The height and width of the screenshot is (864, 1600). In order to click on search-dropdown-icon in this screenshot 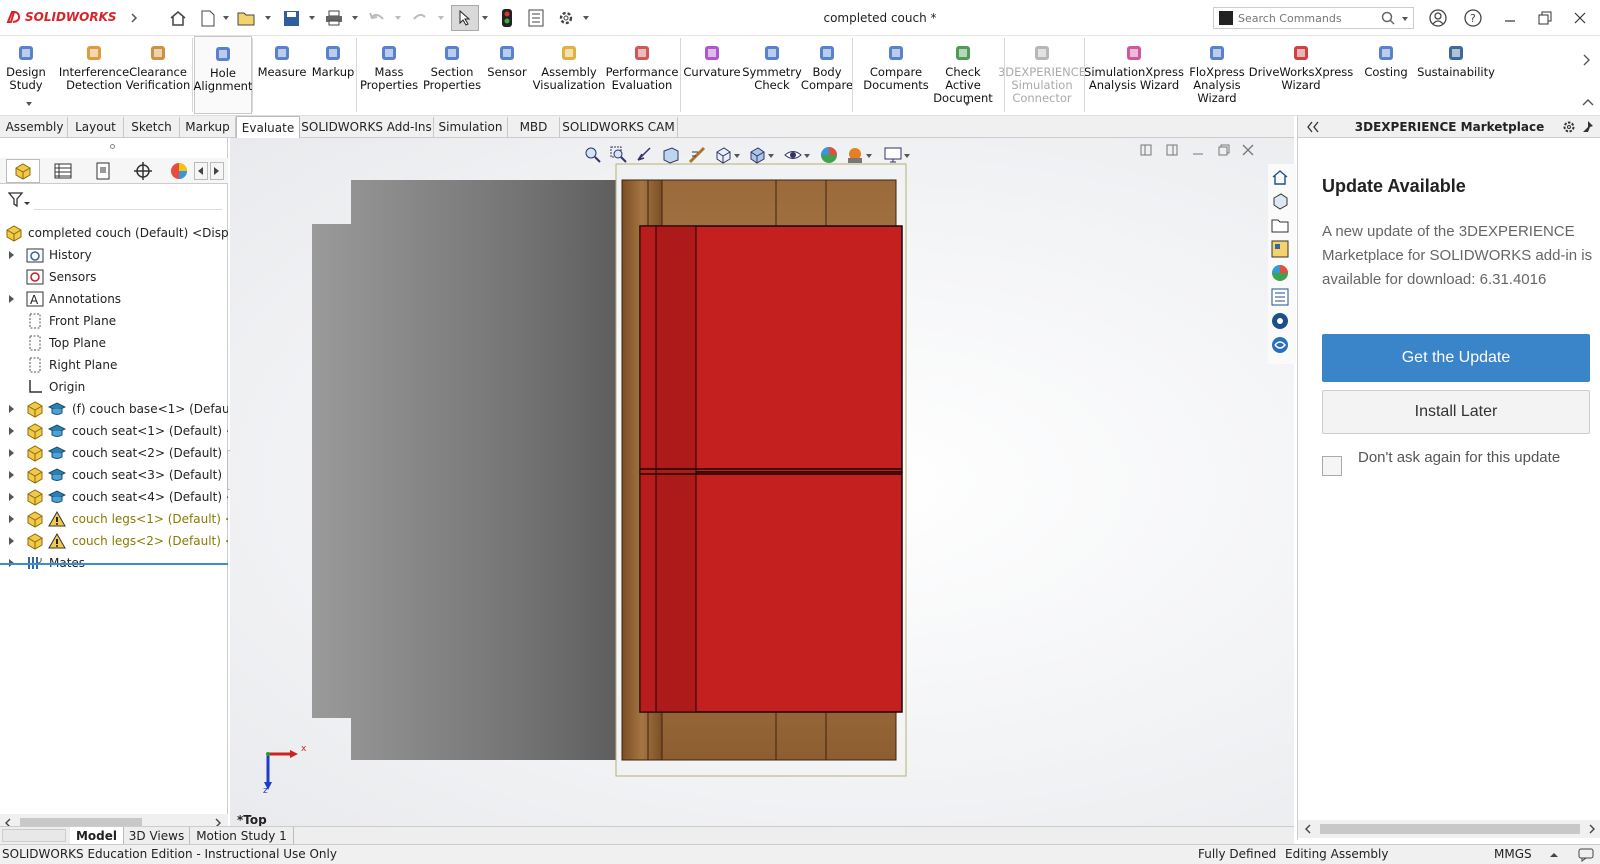, I will do `click(1405, 19)`.